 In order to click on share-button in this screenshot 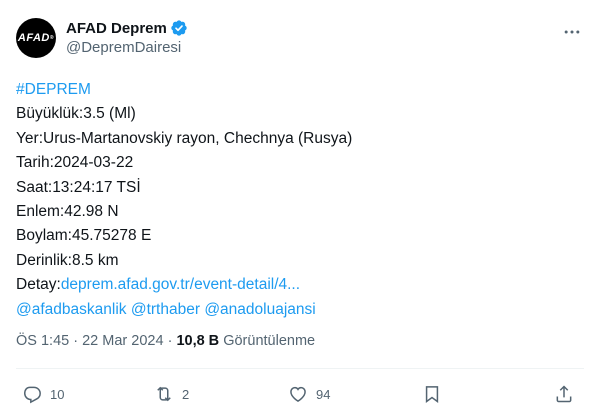, I will do `click(564, 394)`.